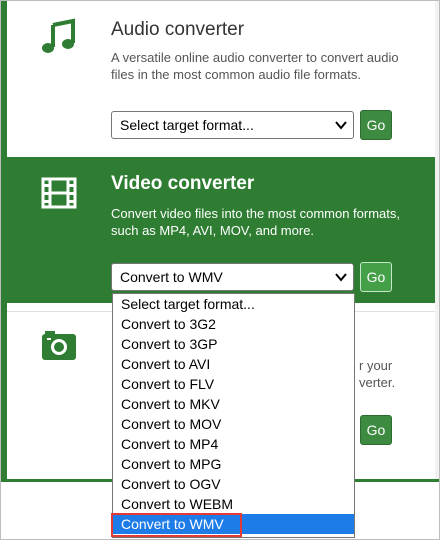 The height and width of the screenshot is (540, 440). I want to click on image-go-button: Go, so click(376, 430).